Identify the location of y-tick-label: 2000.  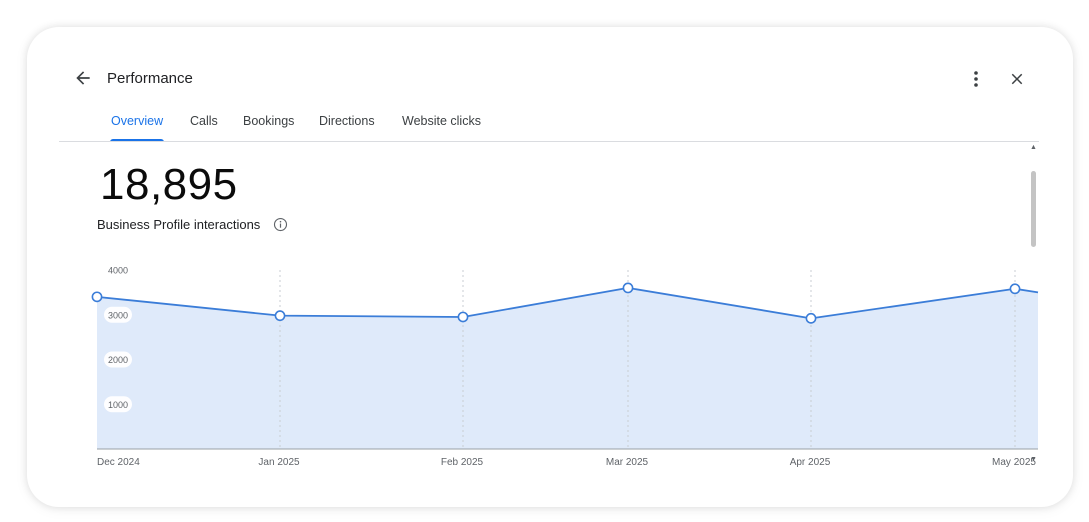
(118, 360).